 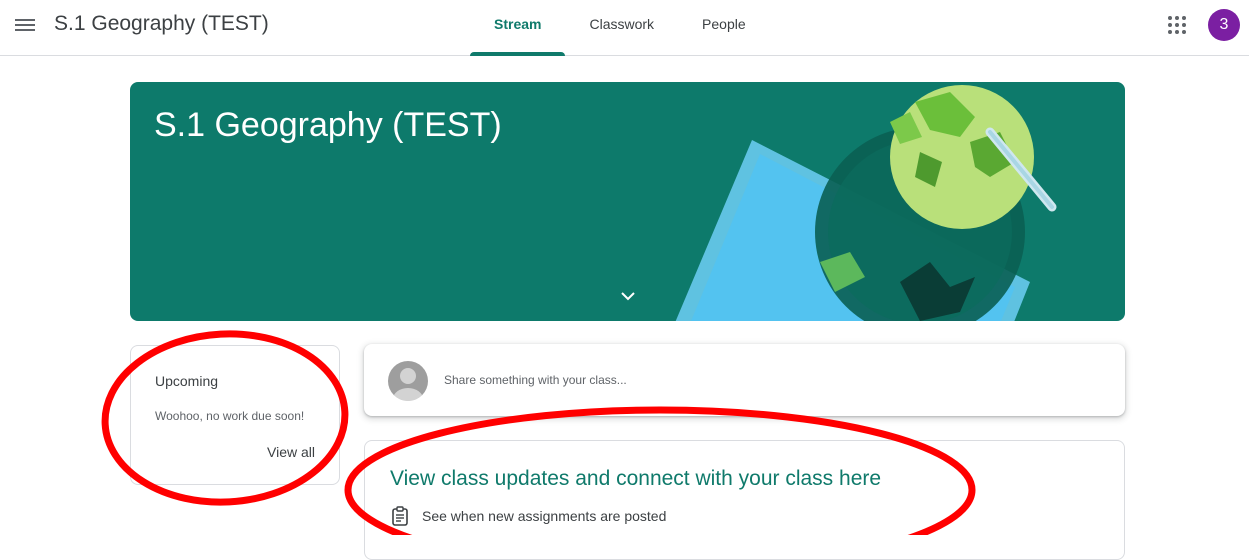 What do you see at coordinates (328, 125) in the screenshot?
I see `banner-title: S.1 Geography (TEST)` at bounding box center [328, 125].